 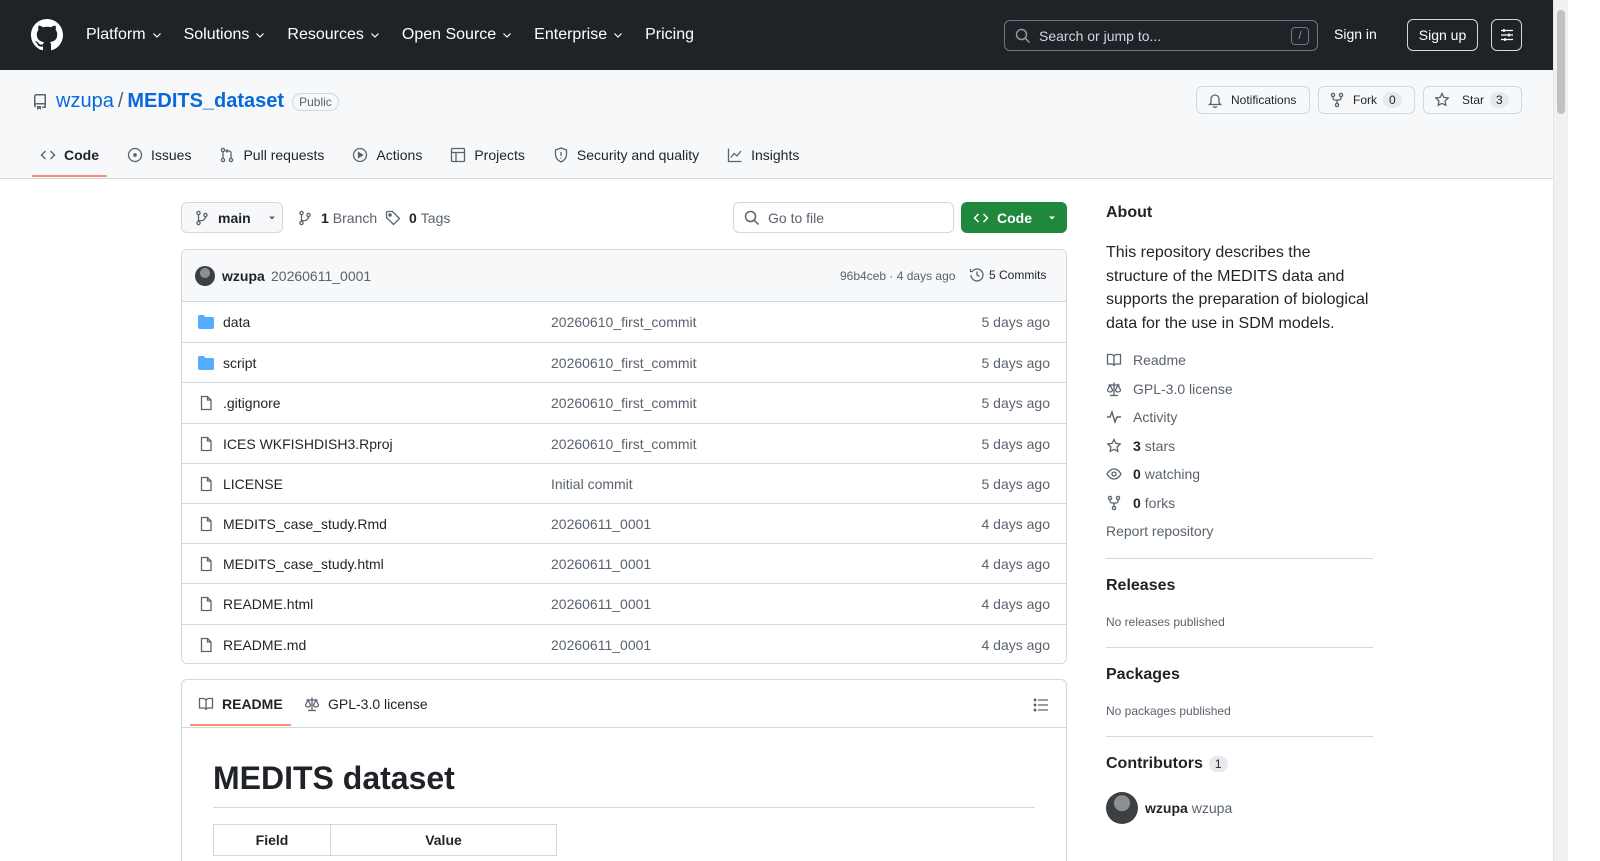 I want to click on table-row: README.html 20260611_0001 4 days ago, so click(x=624, y=603).